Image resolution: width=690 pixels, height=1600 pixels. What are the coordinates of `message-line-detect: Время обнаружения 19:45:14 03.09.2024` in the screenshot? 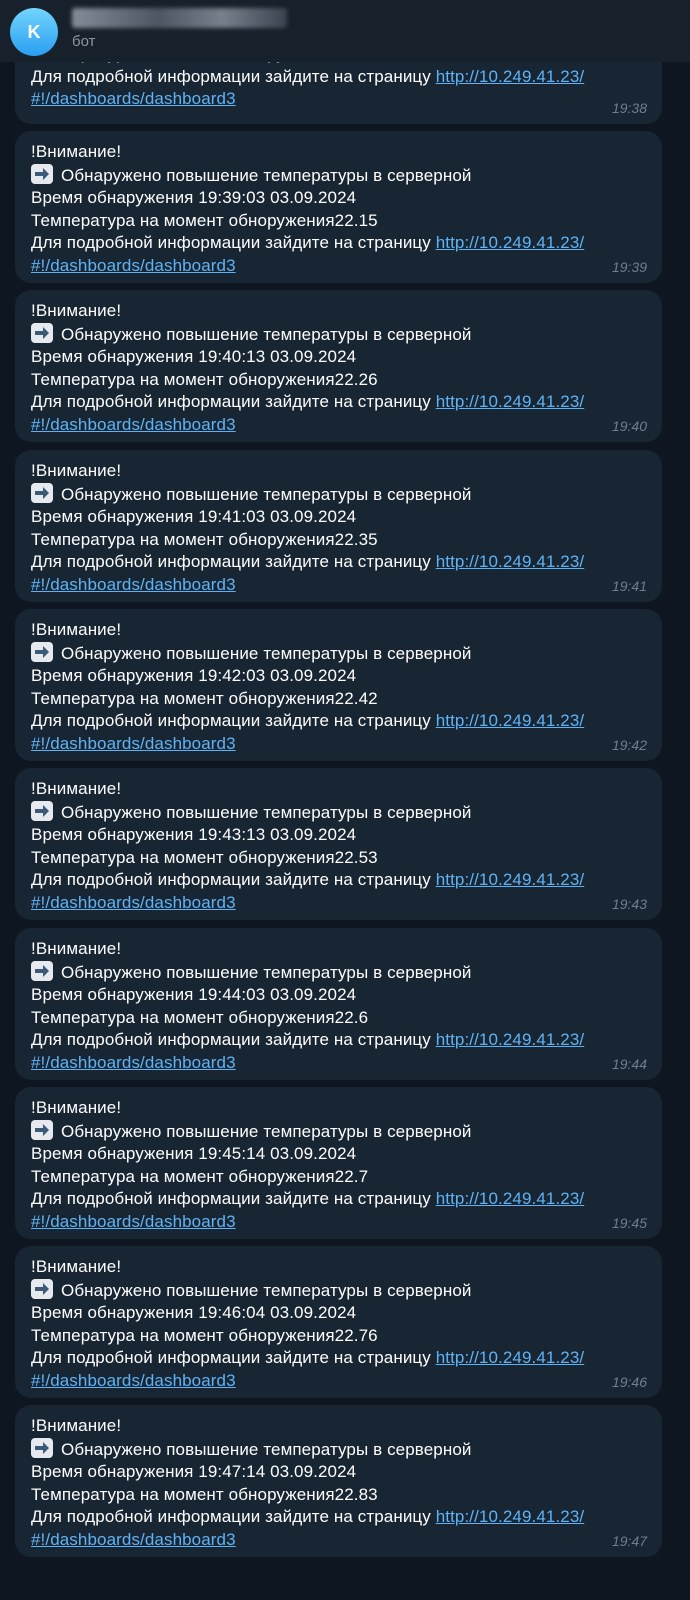 It's located at (194, 1154).